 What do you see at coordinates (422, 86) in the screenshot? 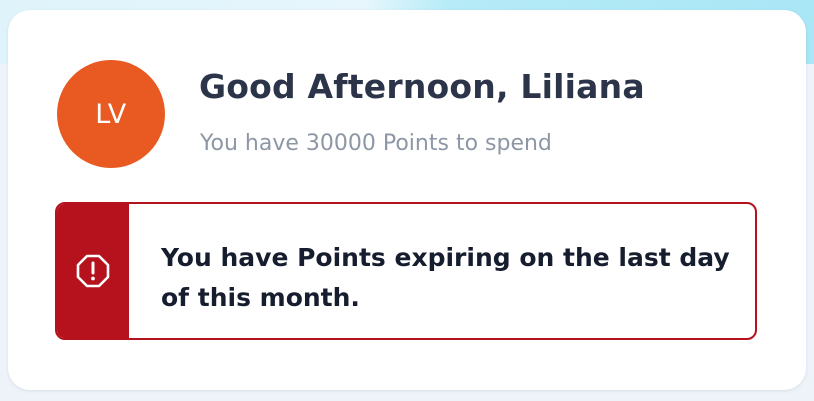
I see `greeting-title: Good Afternoon, Liliana` at bounding box center [422, 86].